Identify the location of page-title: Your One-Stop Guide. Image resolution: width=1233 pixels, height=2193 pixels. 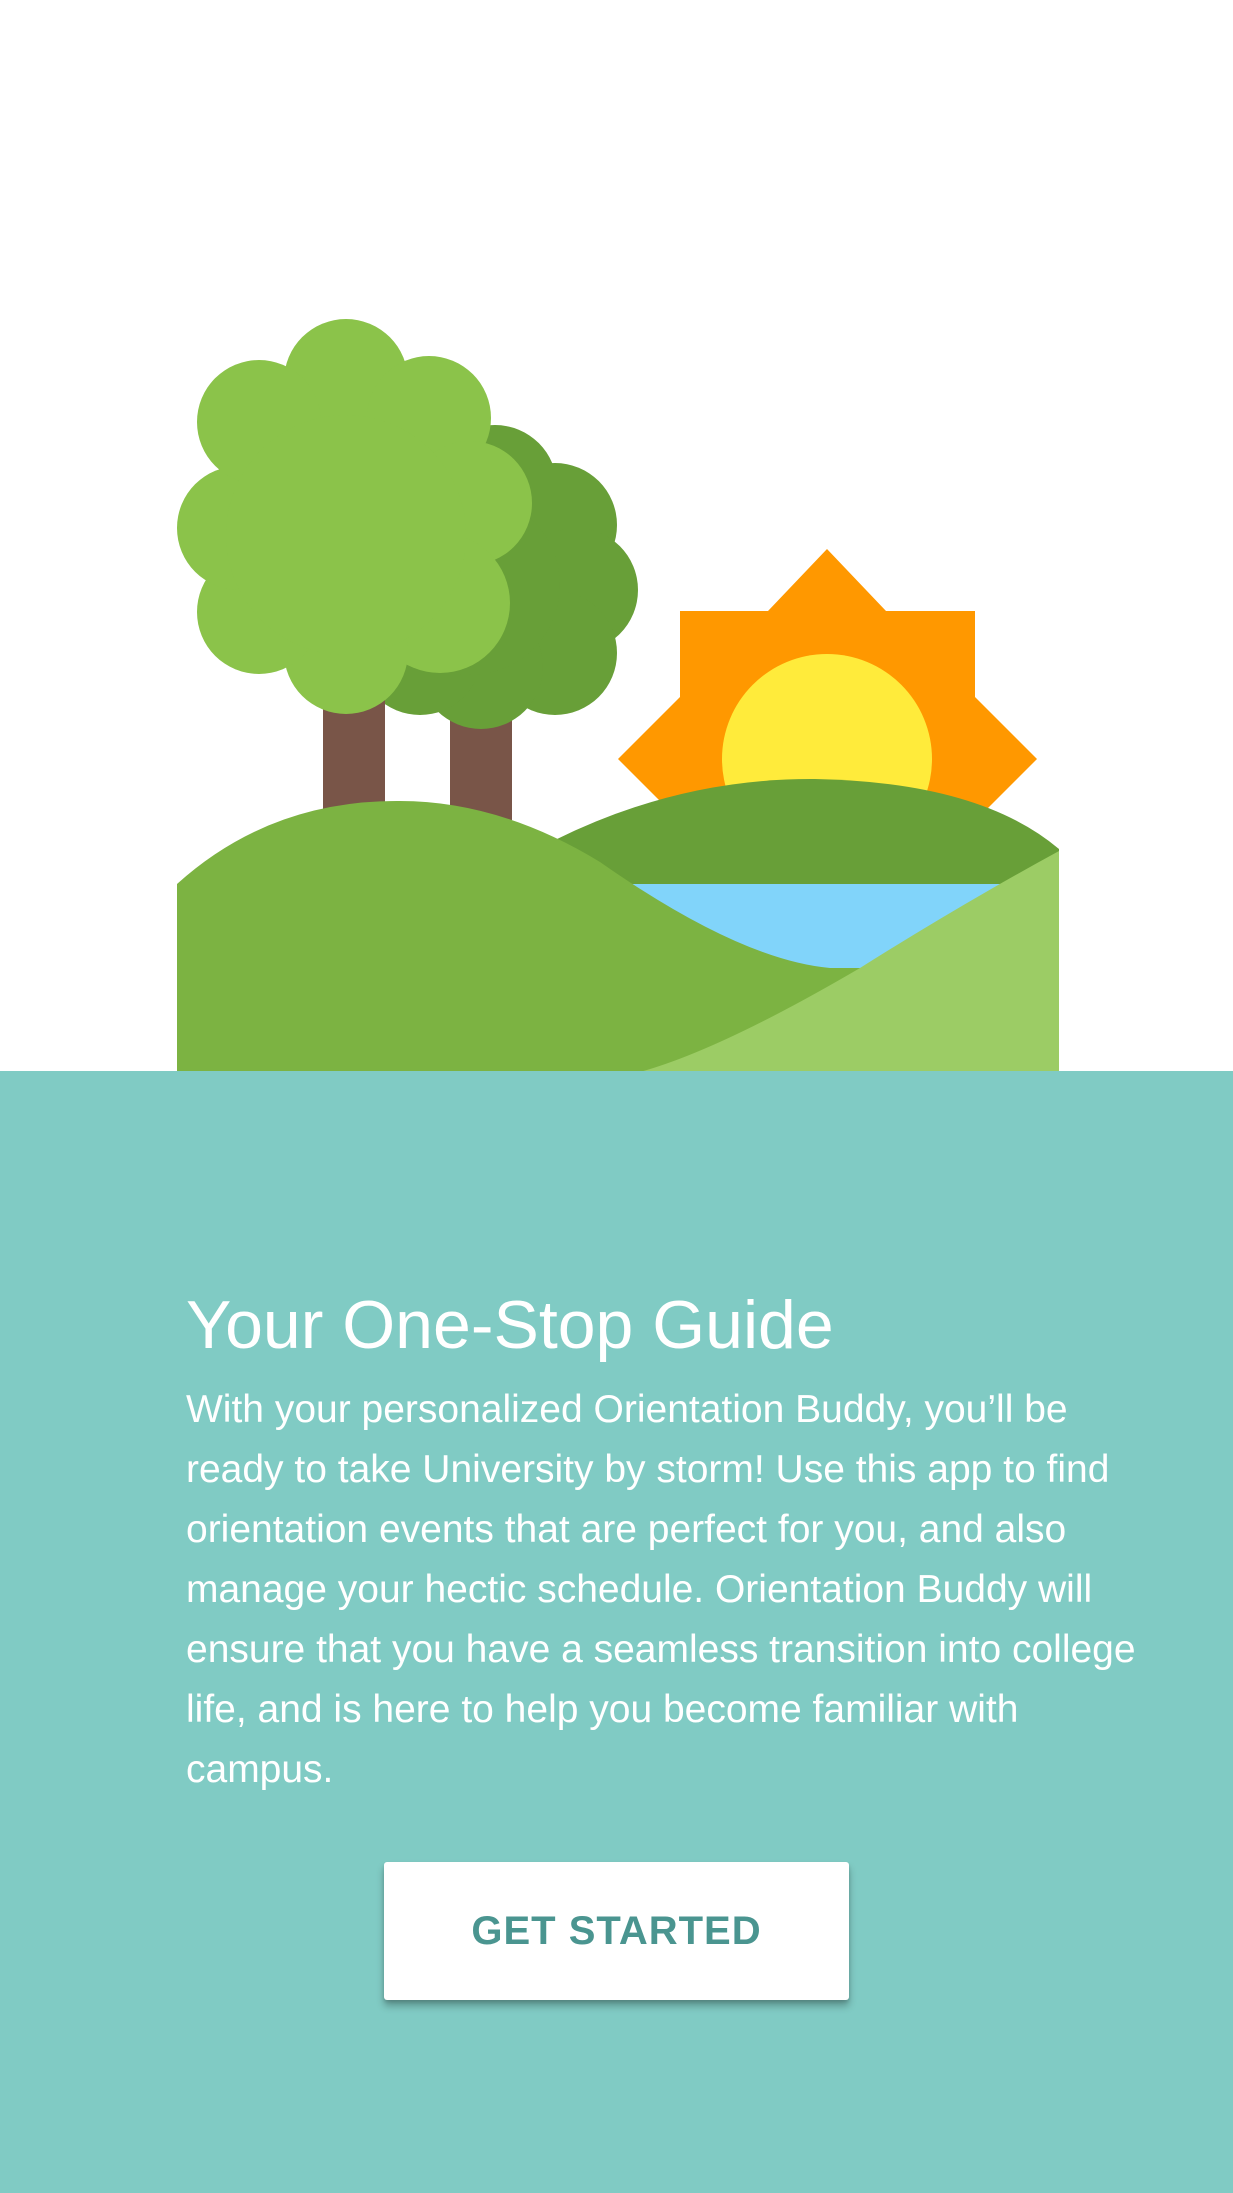
(510, 1325).